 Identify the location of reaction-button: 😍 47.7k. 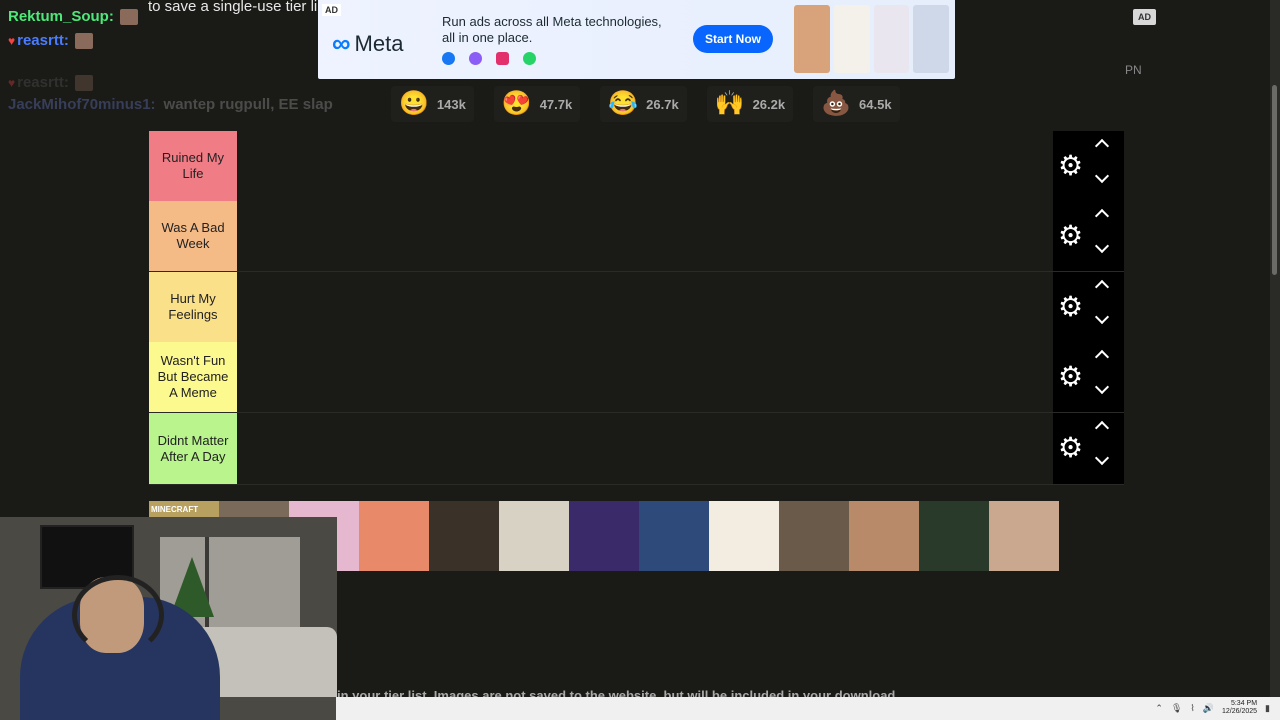
(537, 104).